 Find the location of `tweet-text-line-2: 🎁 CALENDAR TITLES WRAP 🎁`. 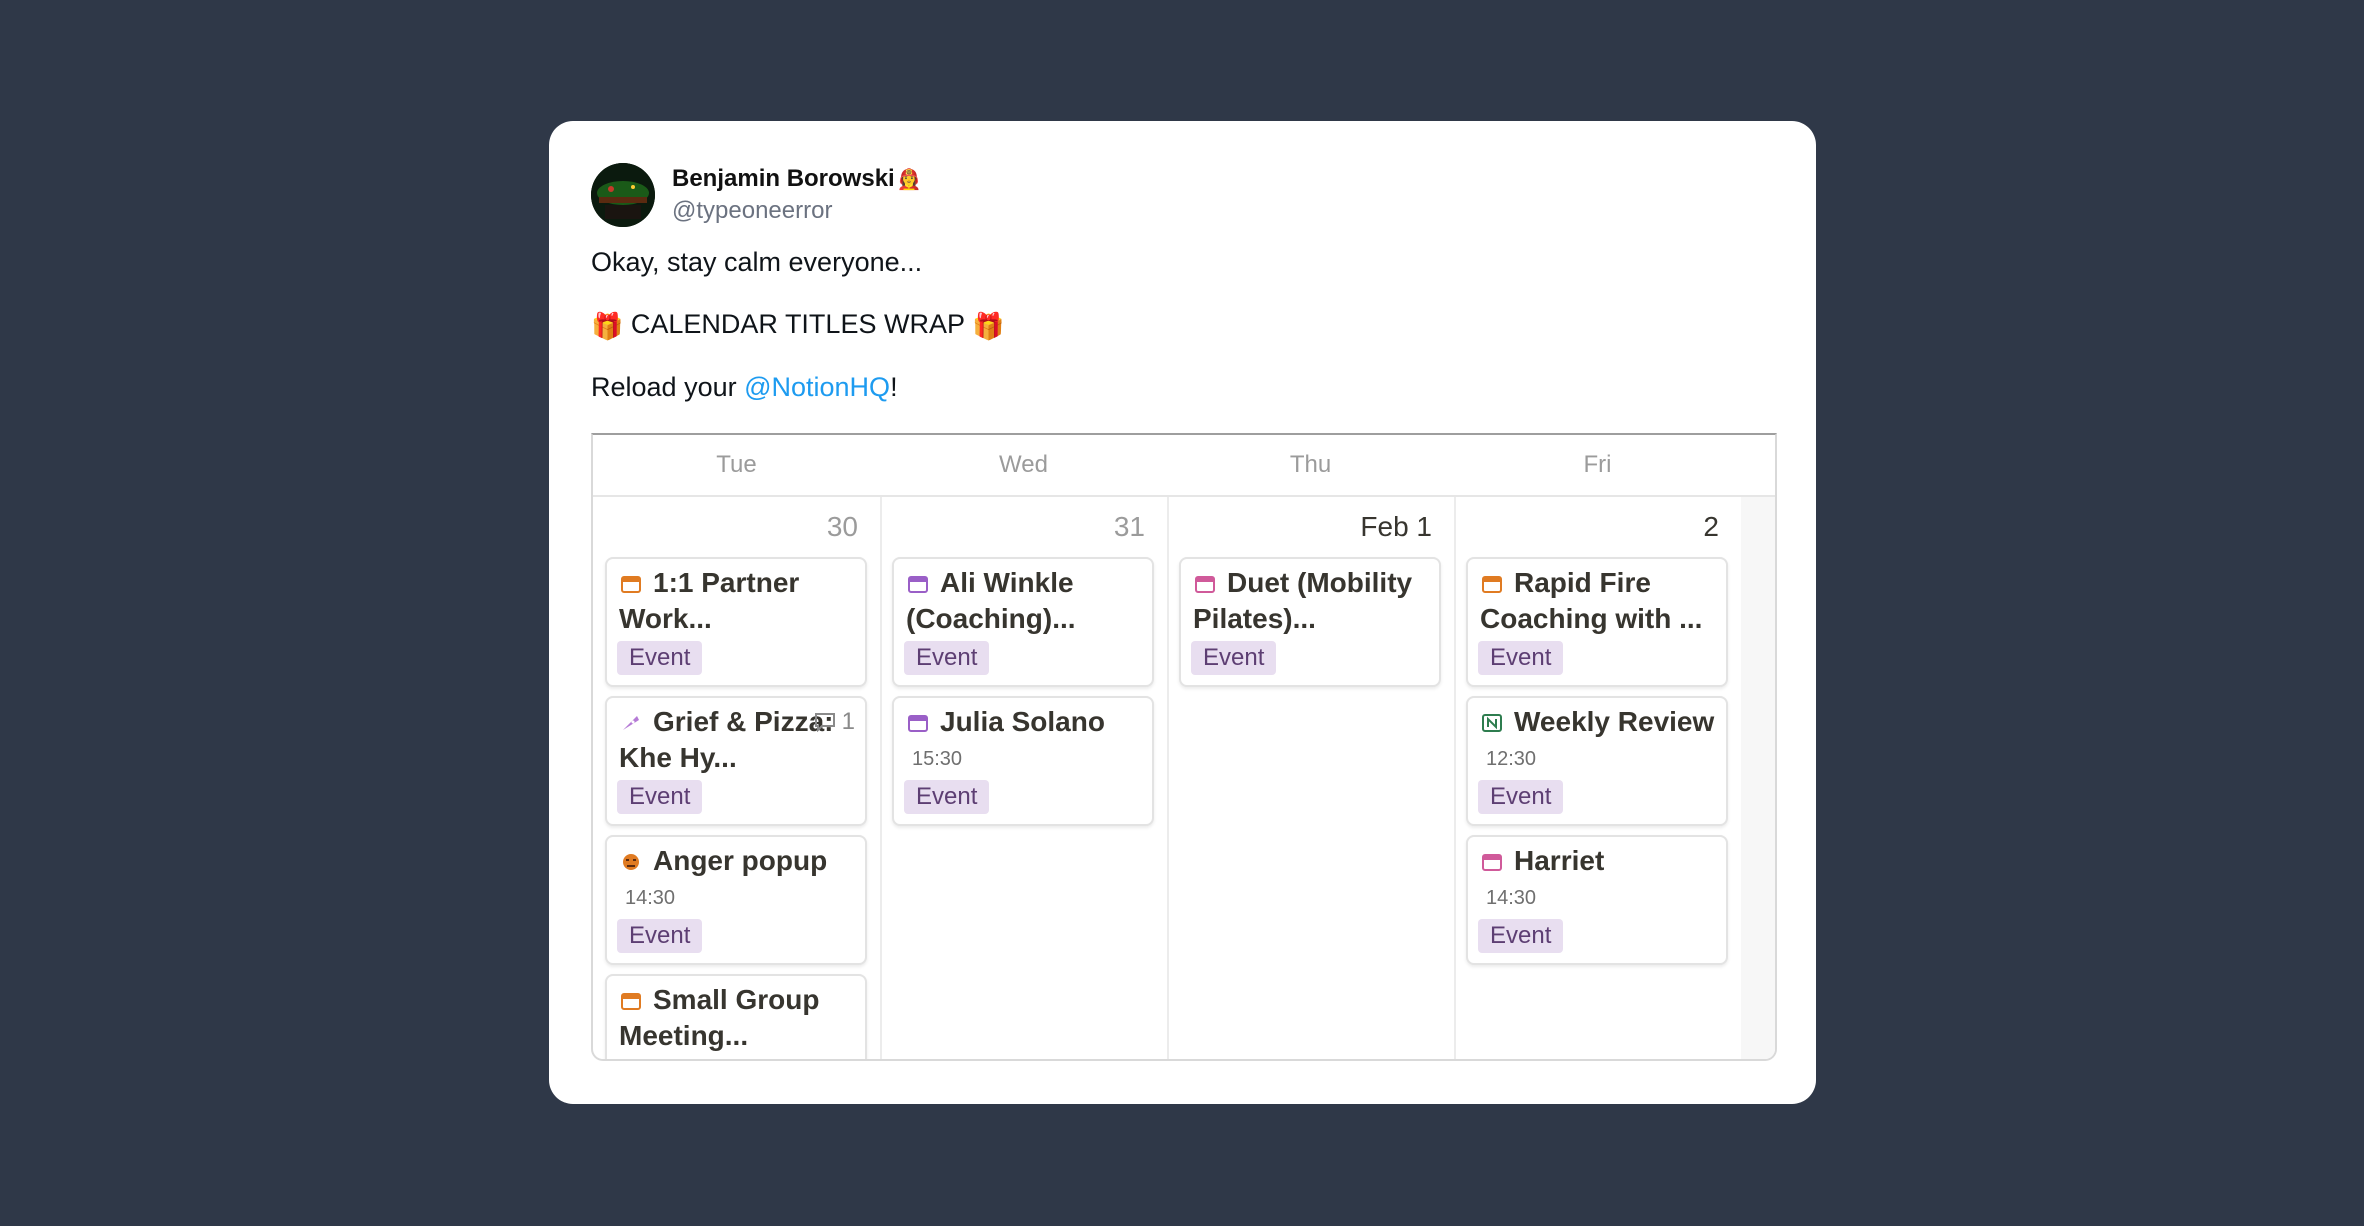

tweet-text-line-2: 🎁 CALENDAR TITLES WRAP 🎁 is located at coordinates (797, 325).